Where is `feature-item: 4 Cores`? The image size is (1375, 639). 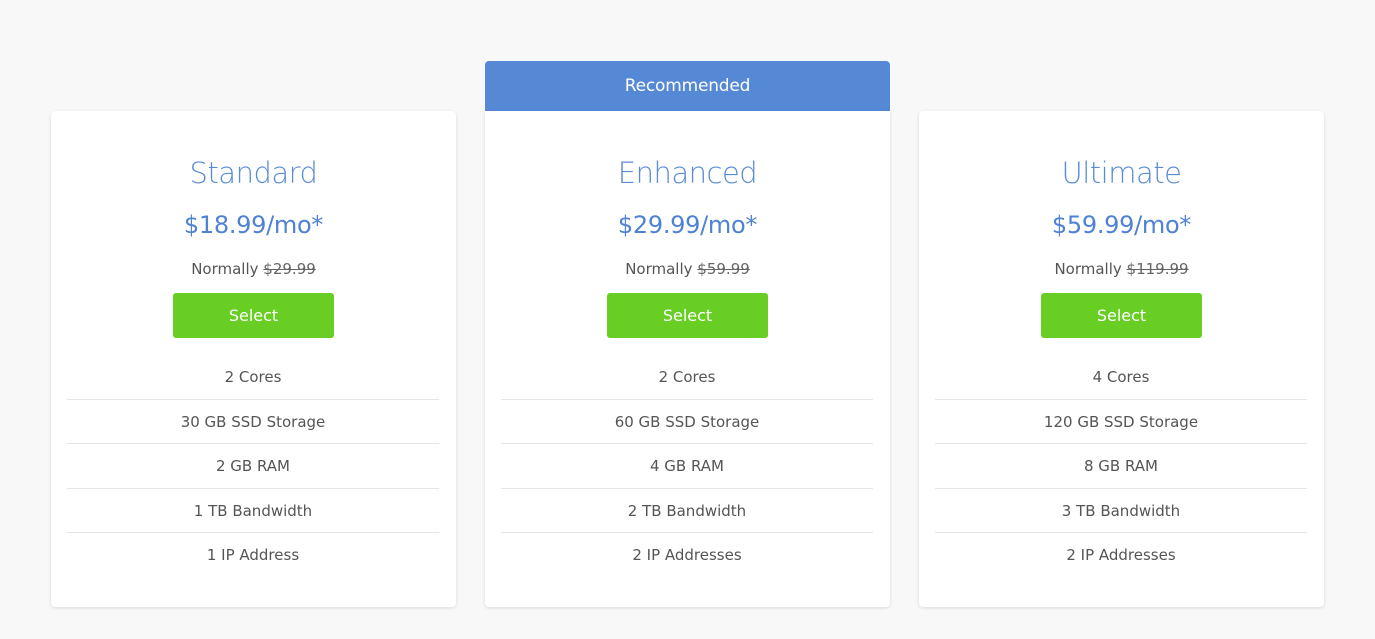
feature-item: 4 Cores is located at coordinates (1121, 377).